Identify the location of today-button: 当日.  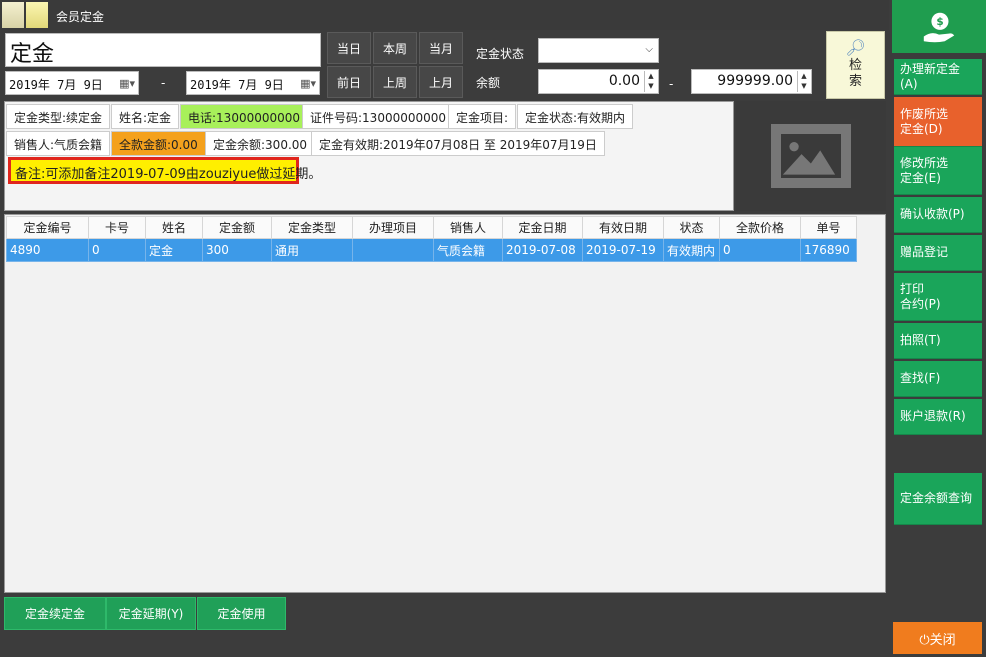
(349, 48).